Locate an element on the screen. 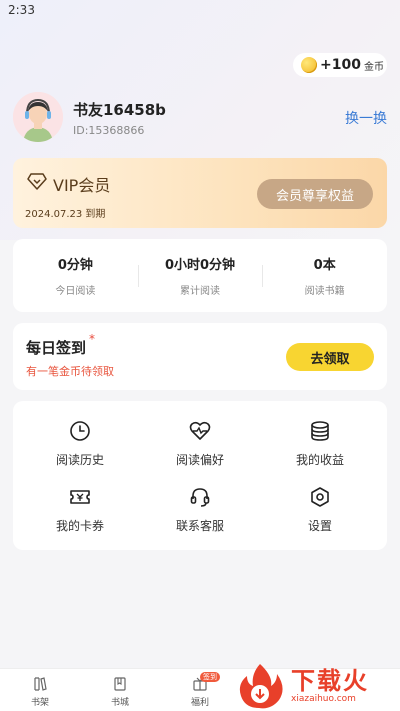 The height and width of the screenshot is (711, 400). vip-title: VIP会员 is located at coordinates (82, 185).